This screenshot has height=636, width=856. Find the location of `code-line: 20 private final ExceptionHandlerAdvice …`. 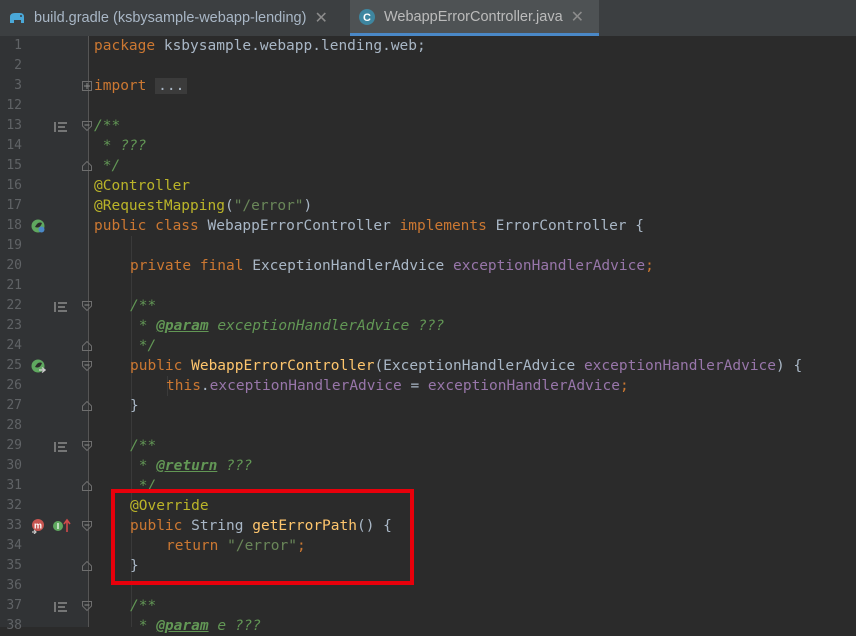

code-line: 20 private final ExceptionHandlerAdvice … is located at coordinates (428, 266).